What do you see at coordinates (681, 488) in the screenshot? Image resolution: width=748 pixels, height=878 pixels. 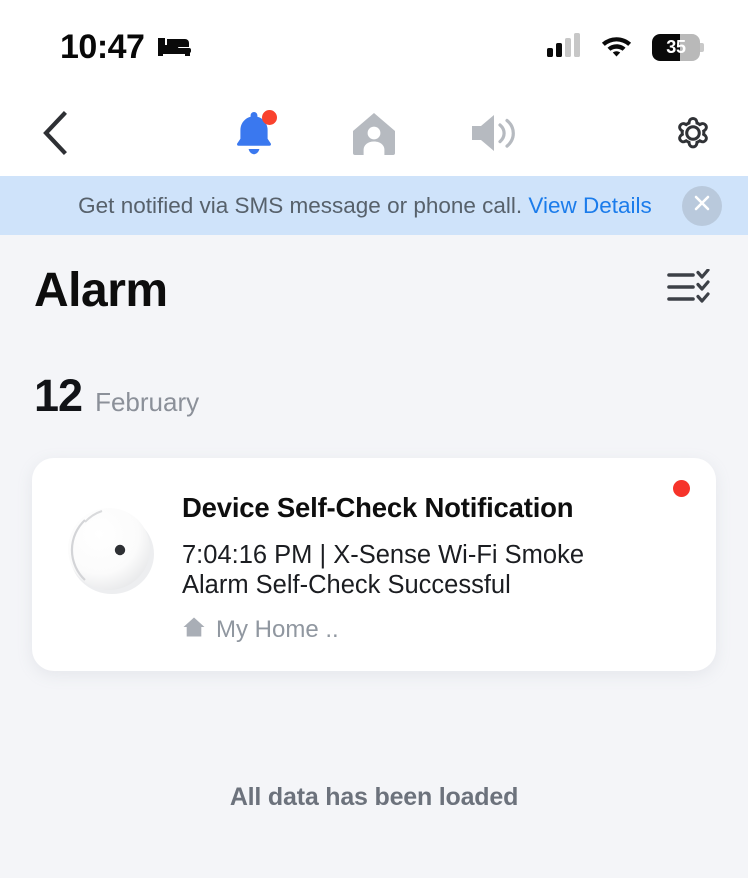 I see `unread-indicator-dot` at bounding box center [681, 488].